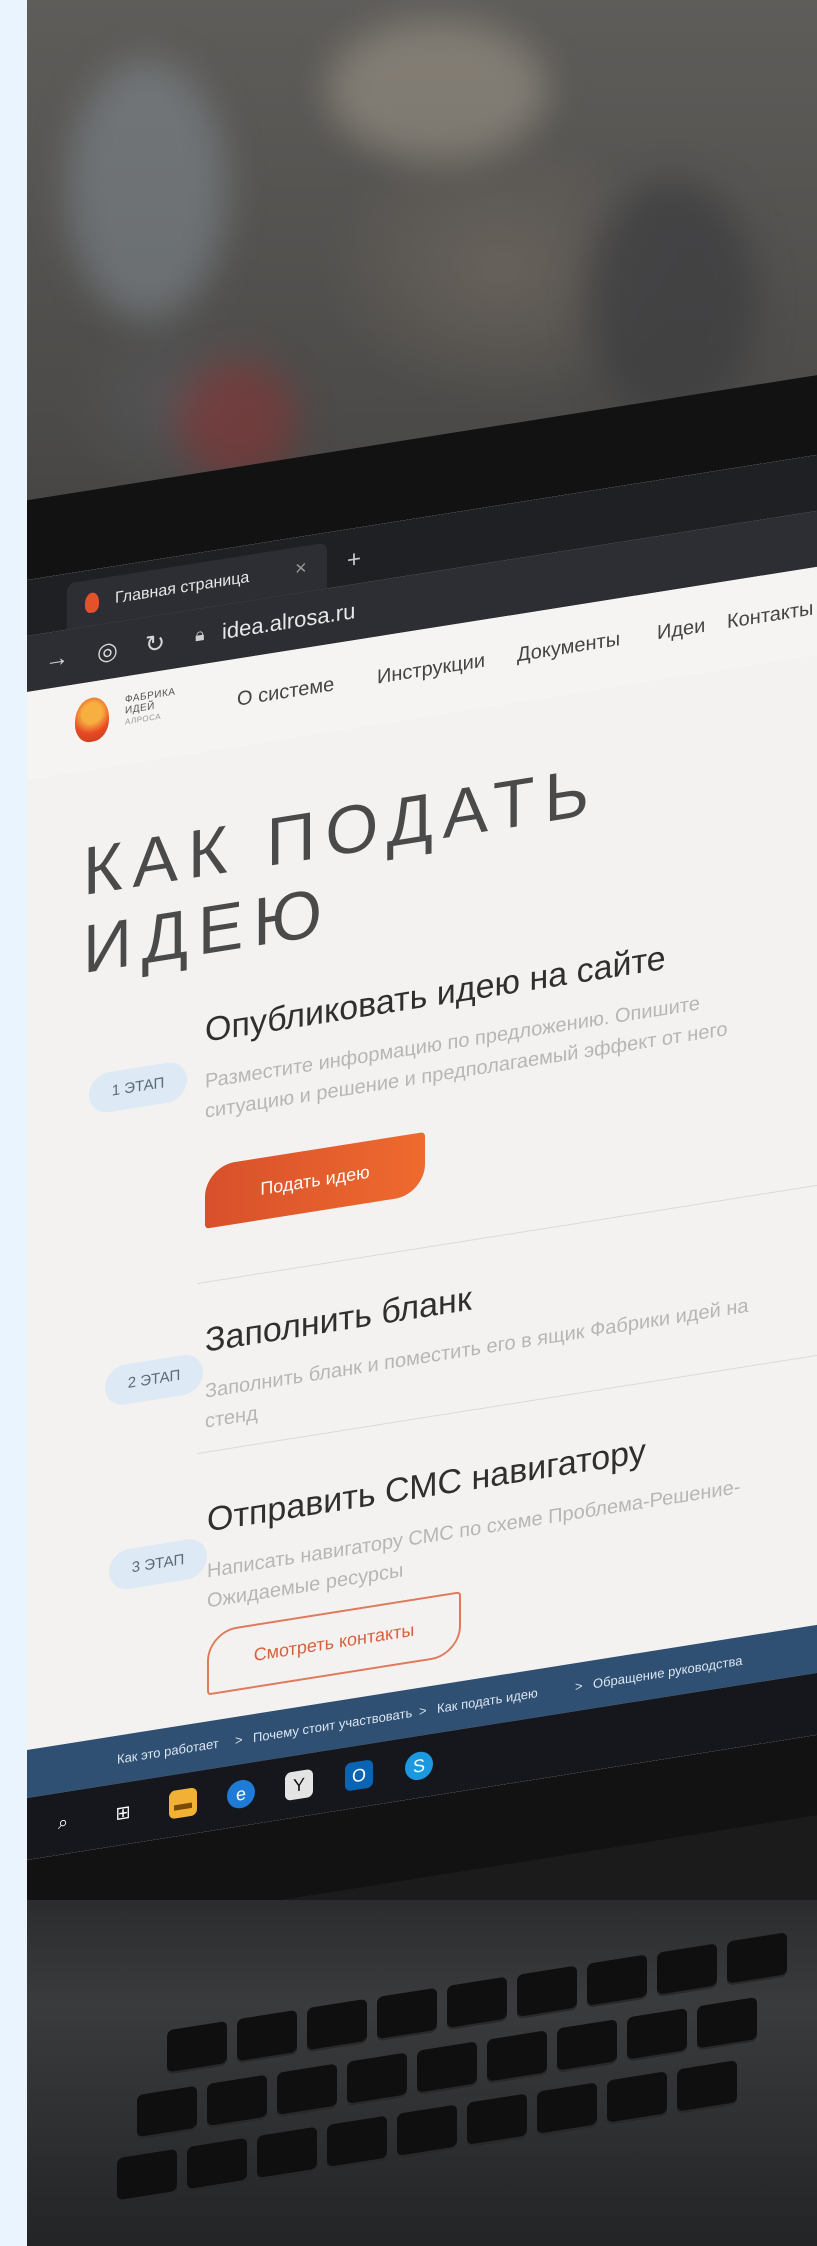 The width and height of the screenshot is (817, 2246). What do you see at coordinates (359, 1775) in the screenshot?
I see `outlook-icon: O` at bounding box center [359, 1775].